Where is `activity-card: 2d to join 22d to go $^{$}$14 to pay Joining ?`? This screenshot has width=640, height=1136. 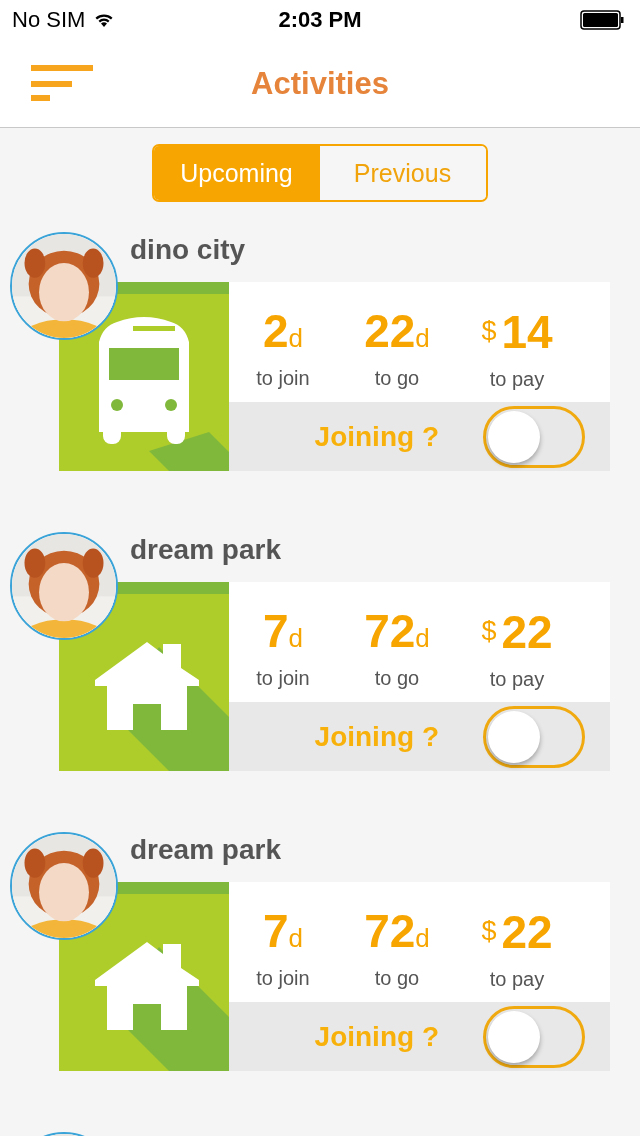 activity-card: 2d to join 22d to go $^{$}$14 to pay Joining ? is located at coordinates (334, 376).